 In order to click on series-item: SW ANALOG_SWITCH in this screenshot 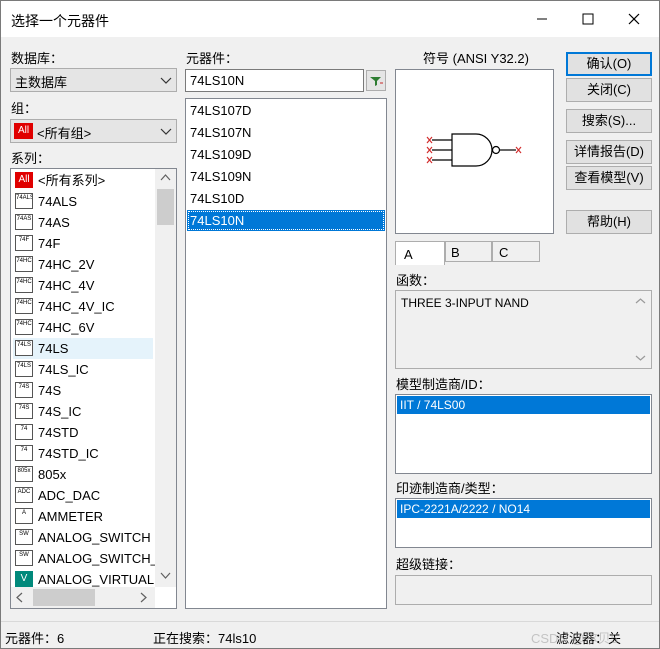, I will do `click(83, 537)`.